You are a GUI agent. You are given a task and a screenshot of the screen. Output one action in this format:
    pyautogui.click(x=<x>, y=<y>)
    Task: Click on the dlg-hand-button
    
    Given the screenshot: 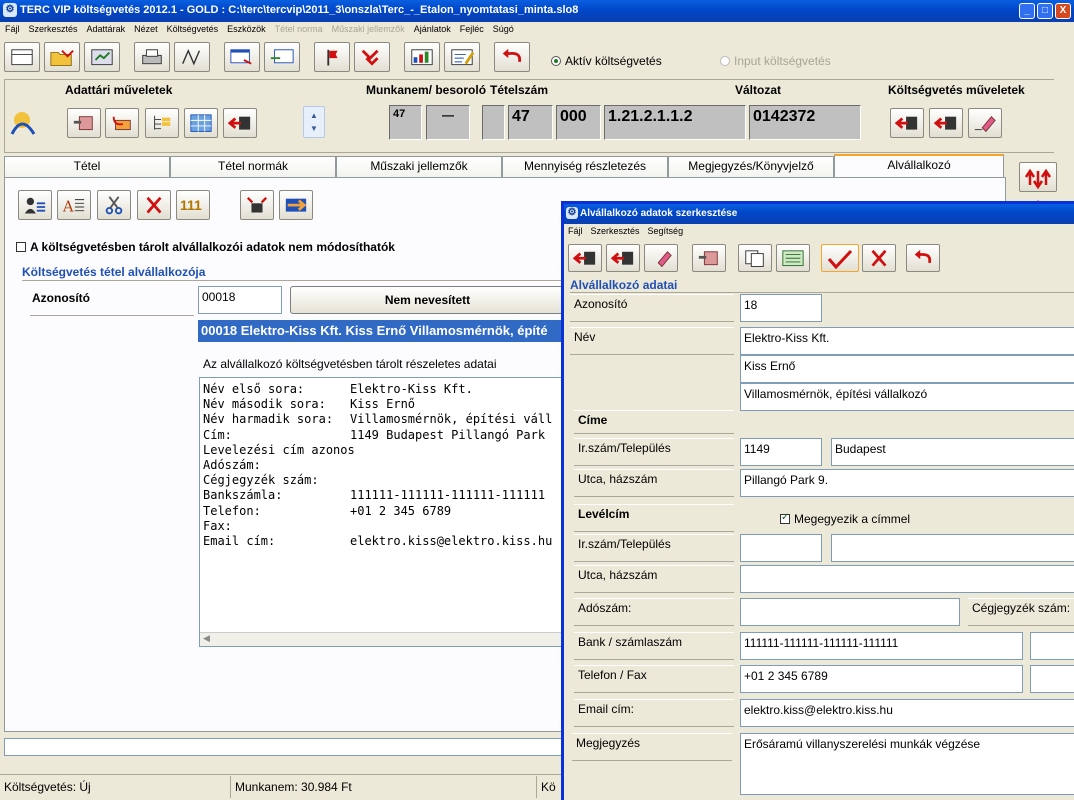 What is the action you would take?
    pyautogui.click(x=709, y=258)
    